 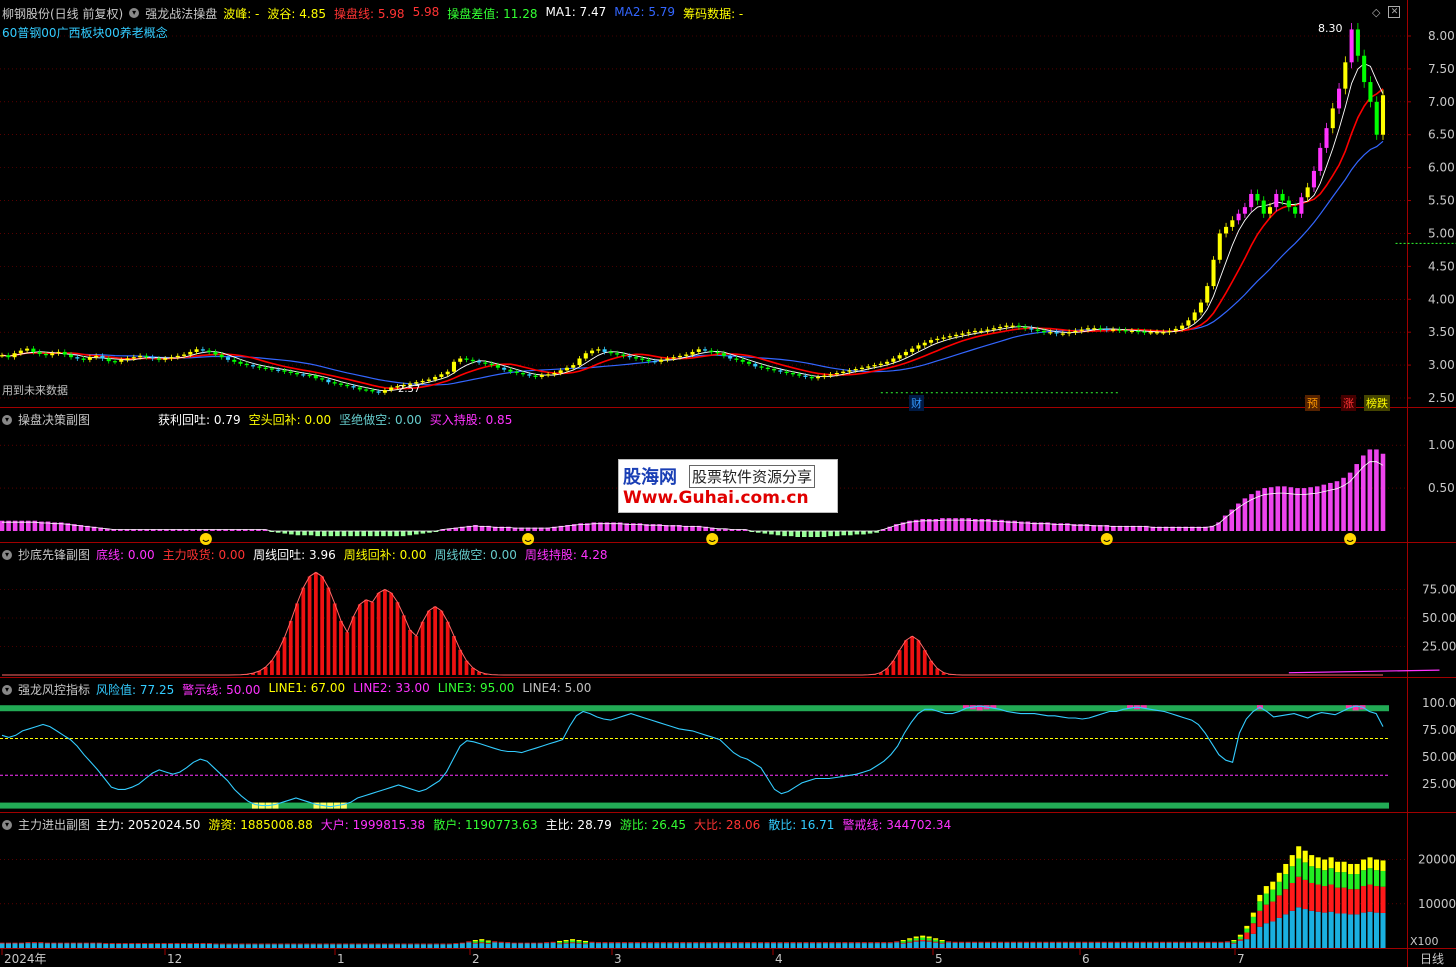 What do you see at coordinates (1432, 958) in the screenshot?
I see `period-label: 日线` at bounding box center [1432, 958].